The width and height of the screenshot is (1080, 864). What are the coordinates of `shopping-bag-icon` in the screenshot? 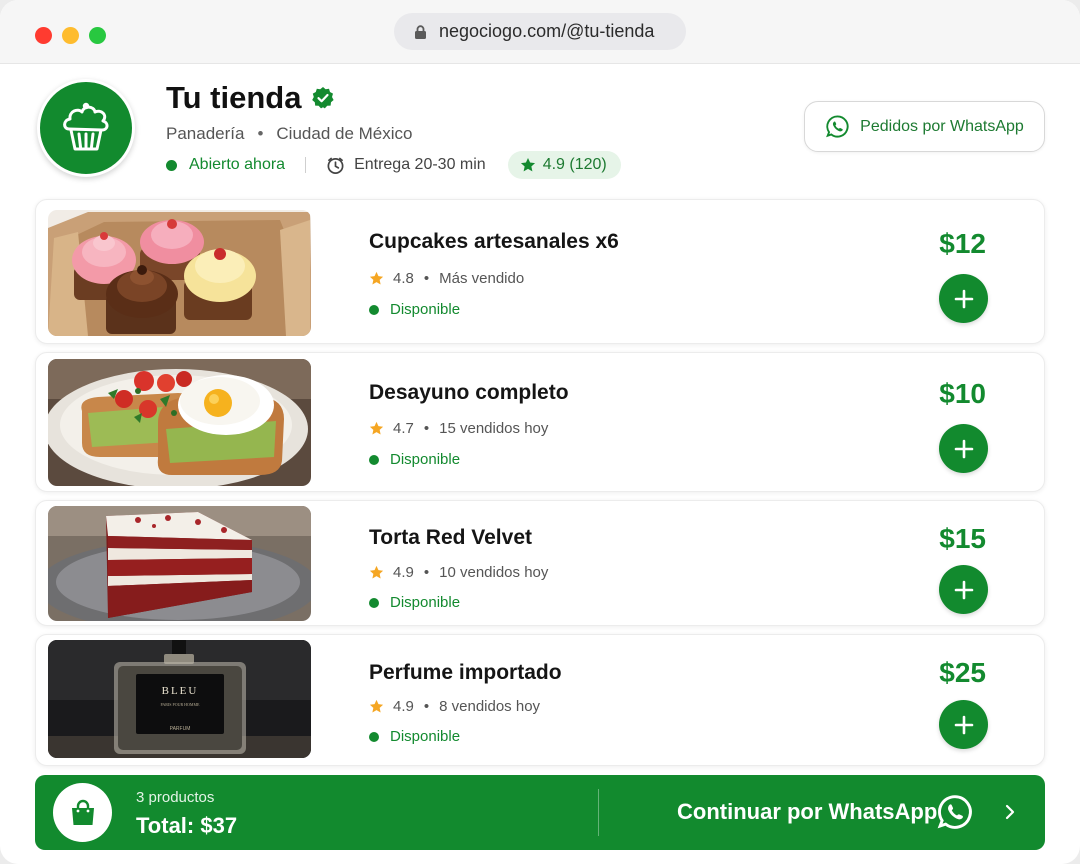 It's located at (82, 812).